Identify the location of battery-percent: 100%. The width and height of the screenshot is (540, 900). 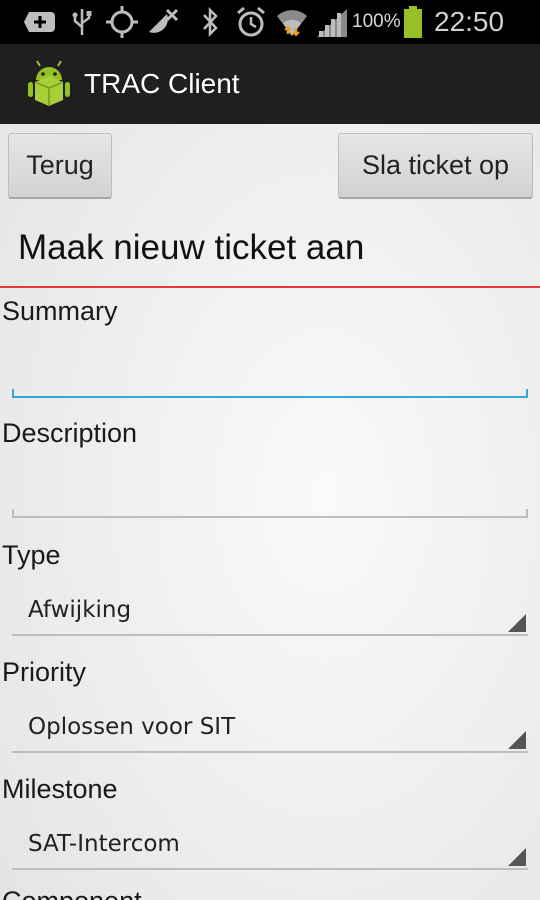
(376, 21).